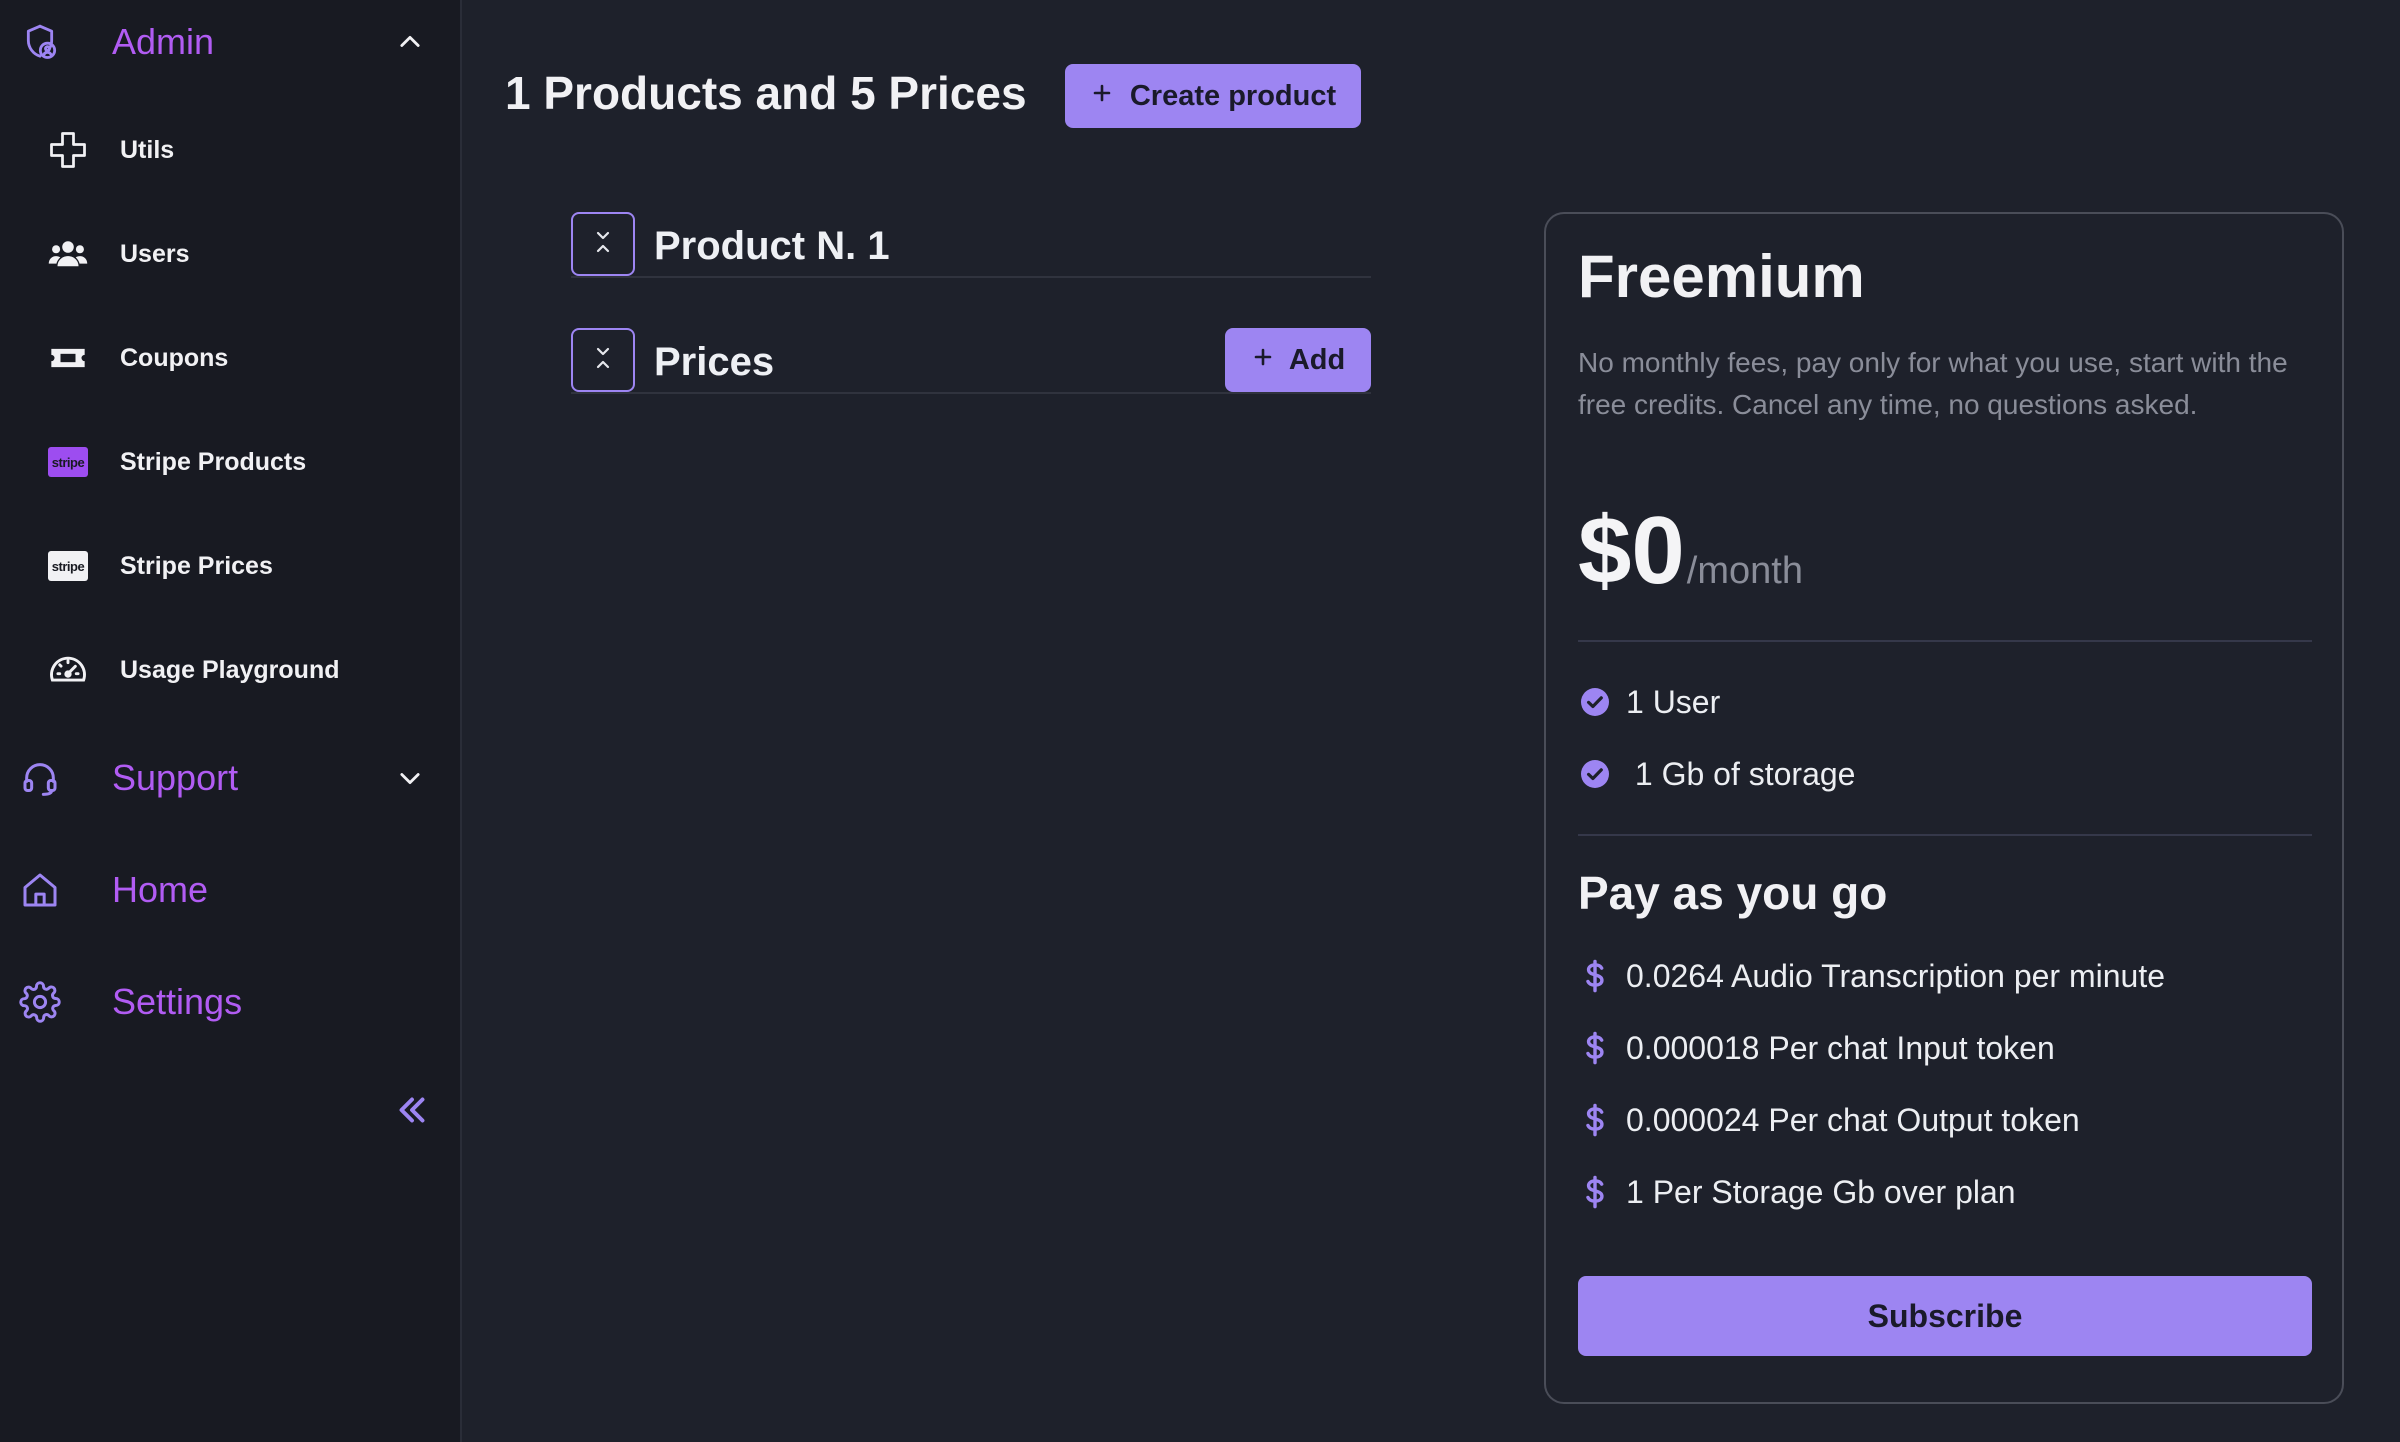  Describe the element at coordinates (231, 358) in the screenshot. I see `sidebar-item-coupons: Coupons` at that location.